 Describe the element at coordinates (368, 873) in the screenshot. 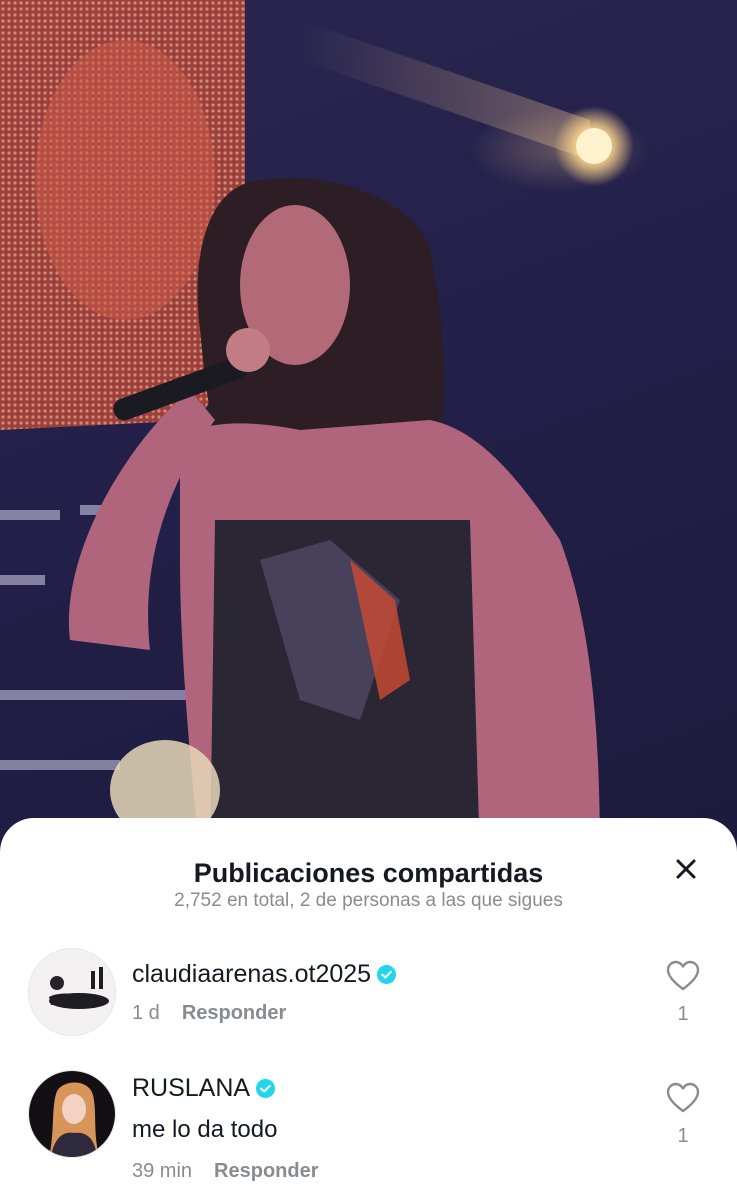

I see `sheet-title: Publicaciones compartidas` at that location.